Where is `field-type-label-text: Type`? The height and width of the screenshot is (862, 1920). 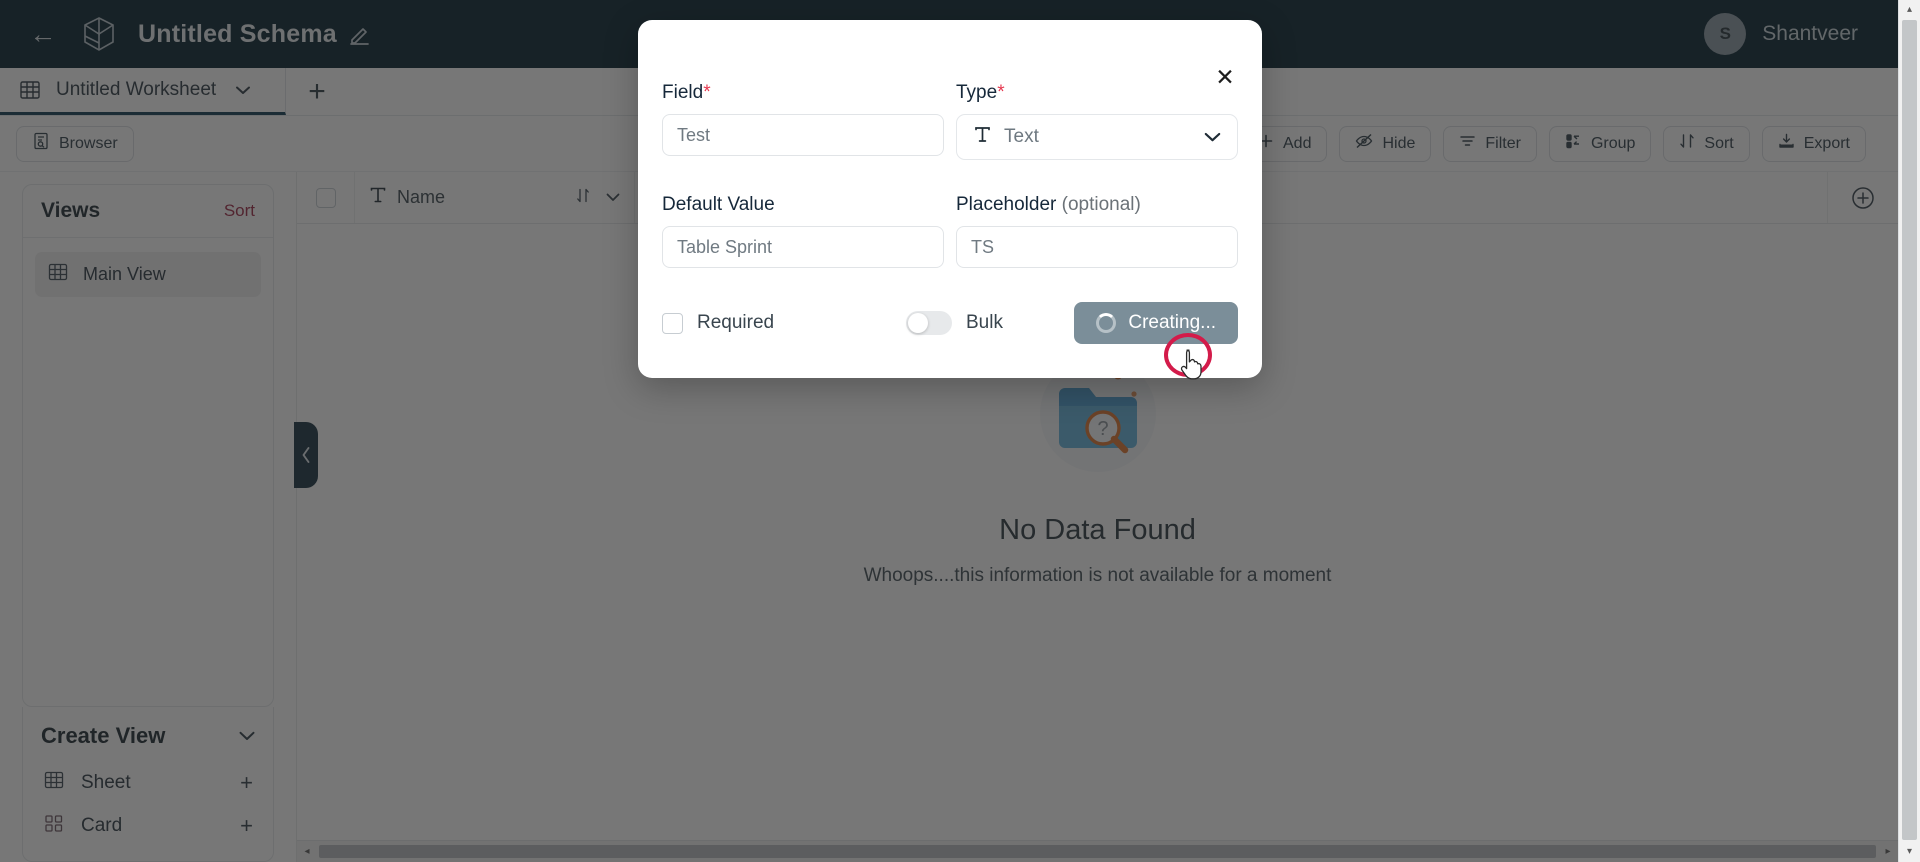 field-type-label-text: Type is located at coordinates (977, 92).